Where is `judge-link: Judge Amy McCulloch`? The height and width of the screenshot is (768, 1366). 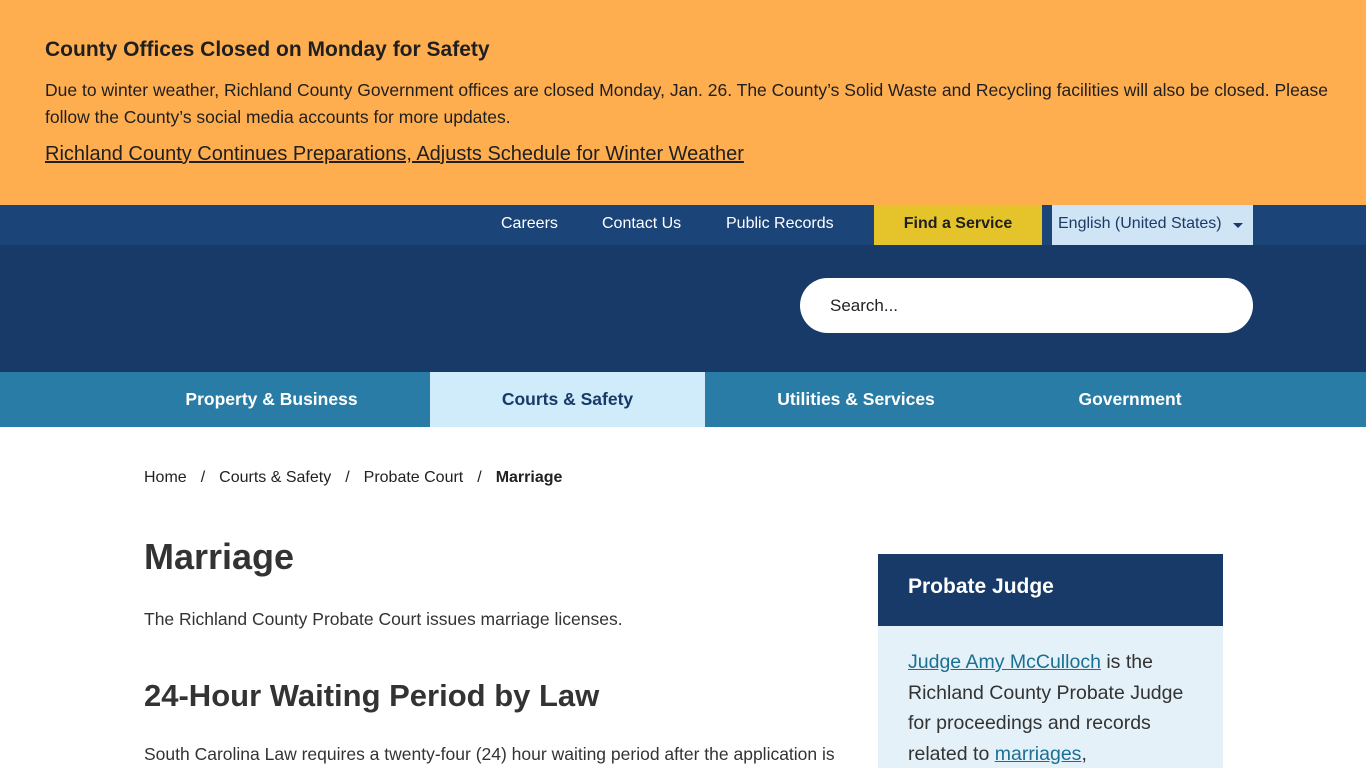
judge-link: Judge Amy McCulloch is located at coordinates (1004, 662).